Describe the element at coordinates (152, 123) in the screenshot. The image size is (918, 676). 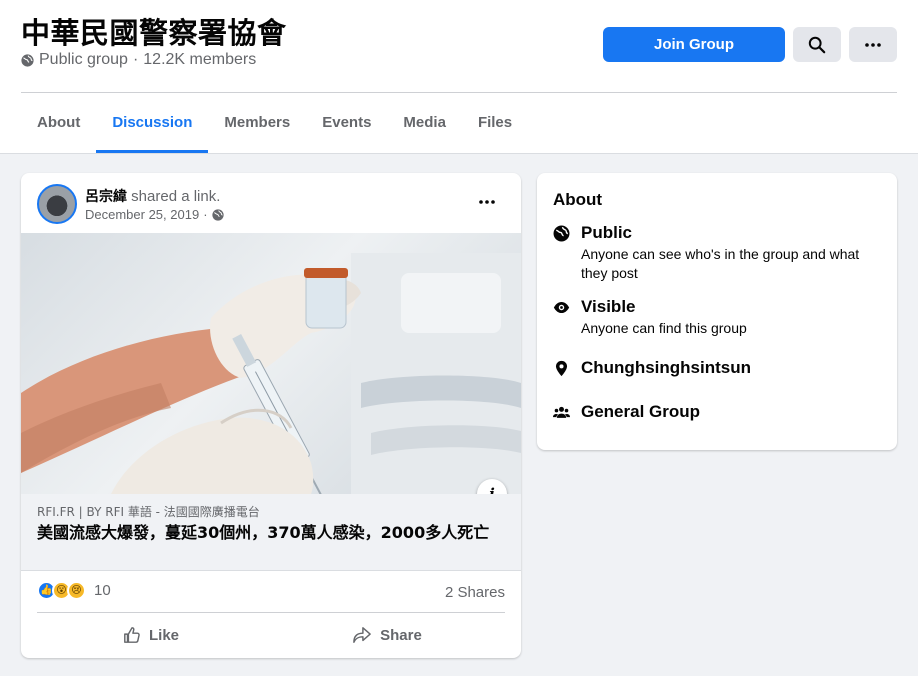
I see `tab-discussion: Discussion` at that location.